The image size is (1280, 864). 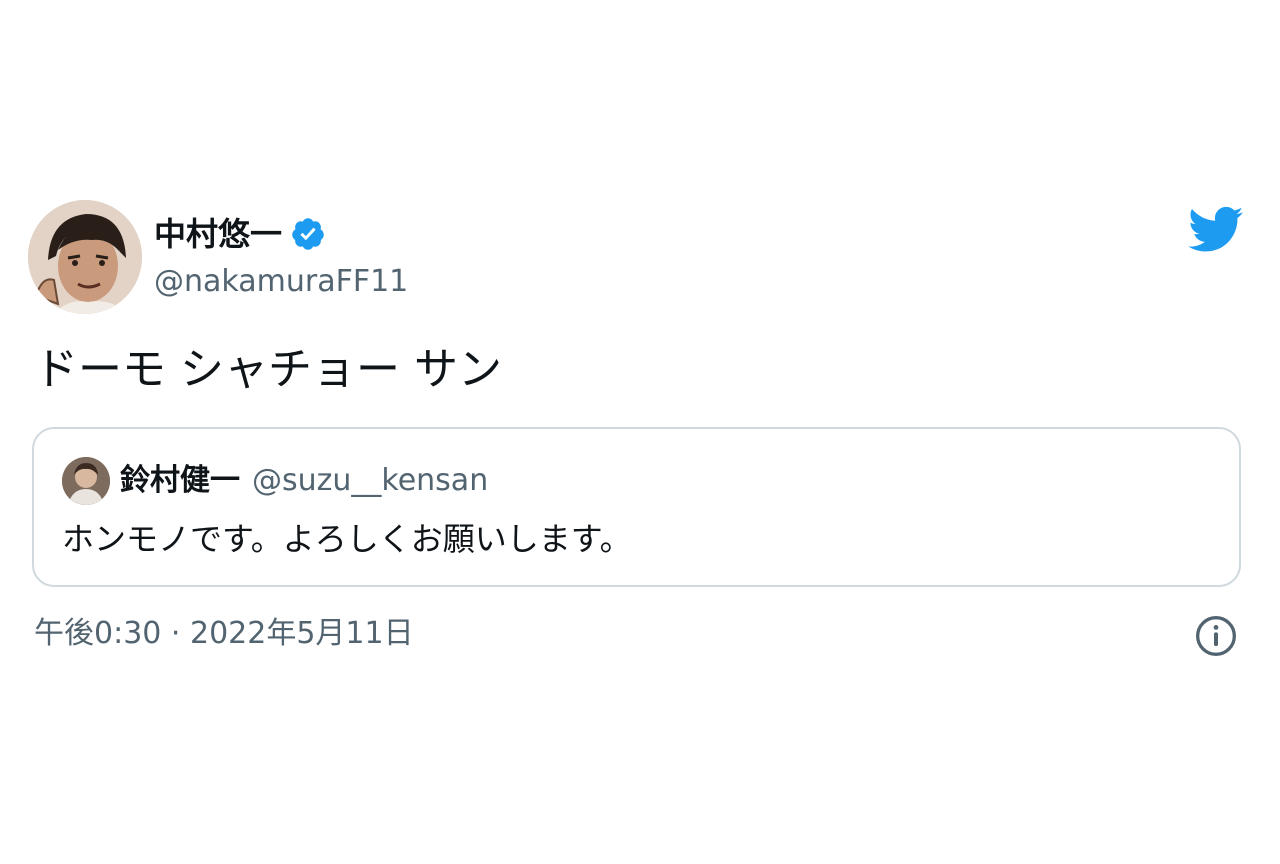 I want to click on tweet-timestamp: 午後0:30 · 2022年5月11日, so click(x=224, y=634).